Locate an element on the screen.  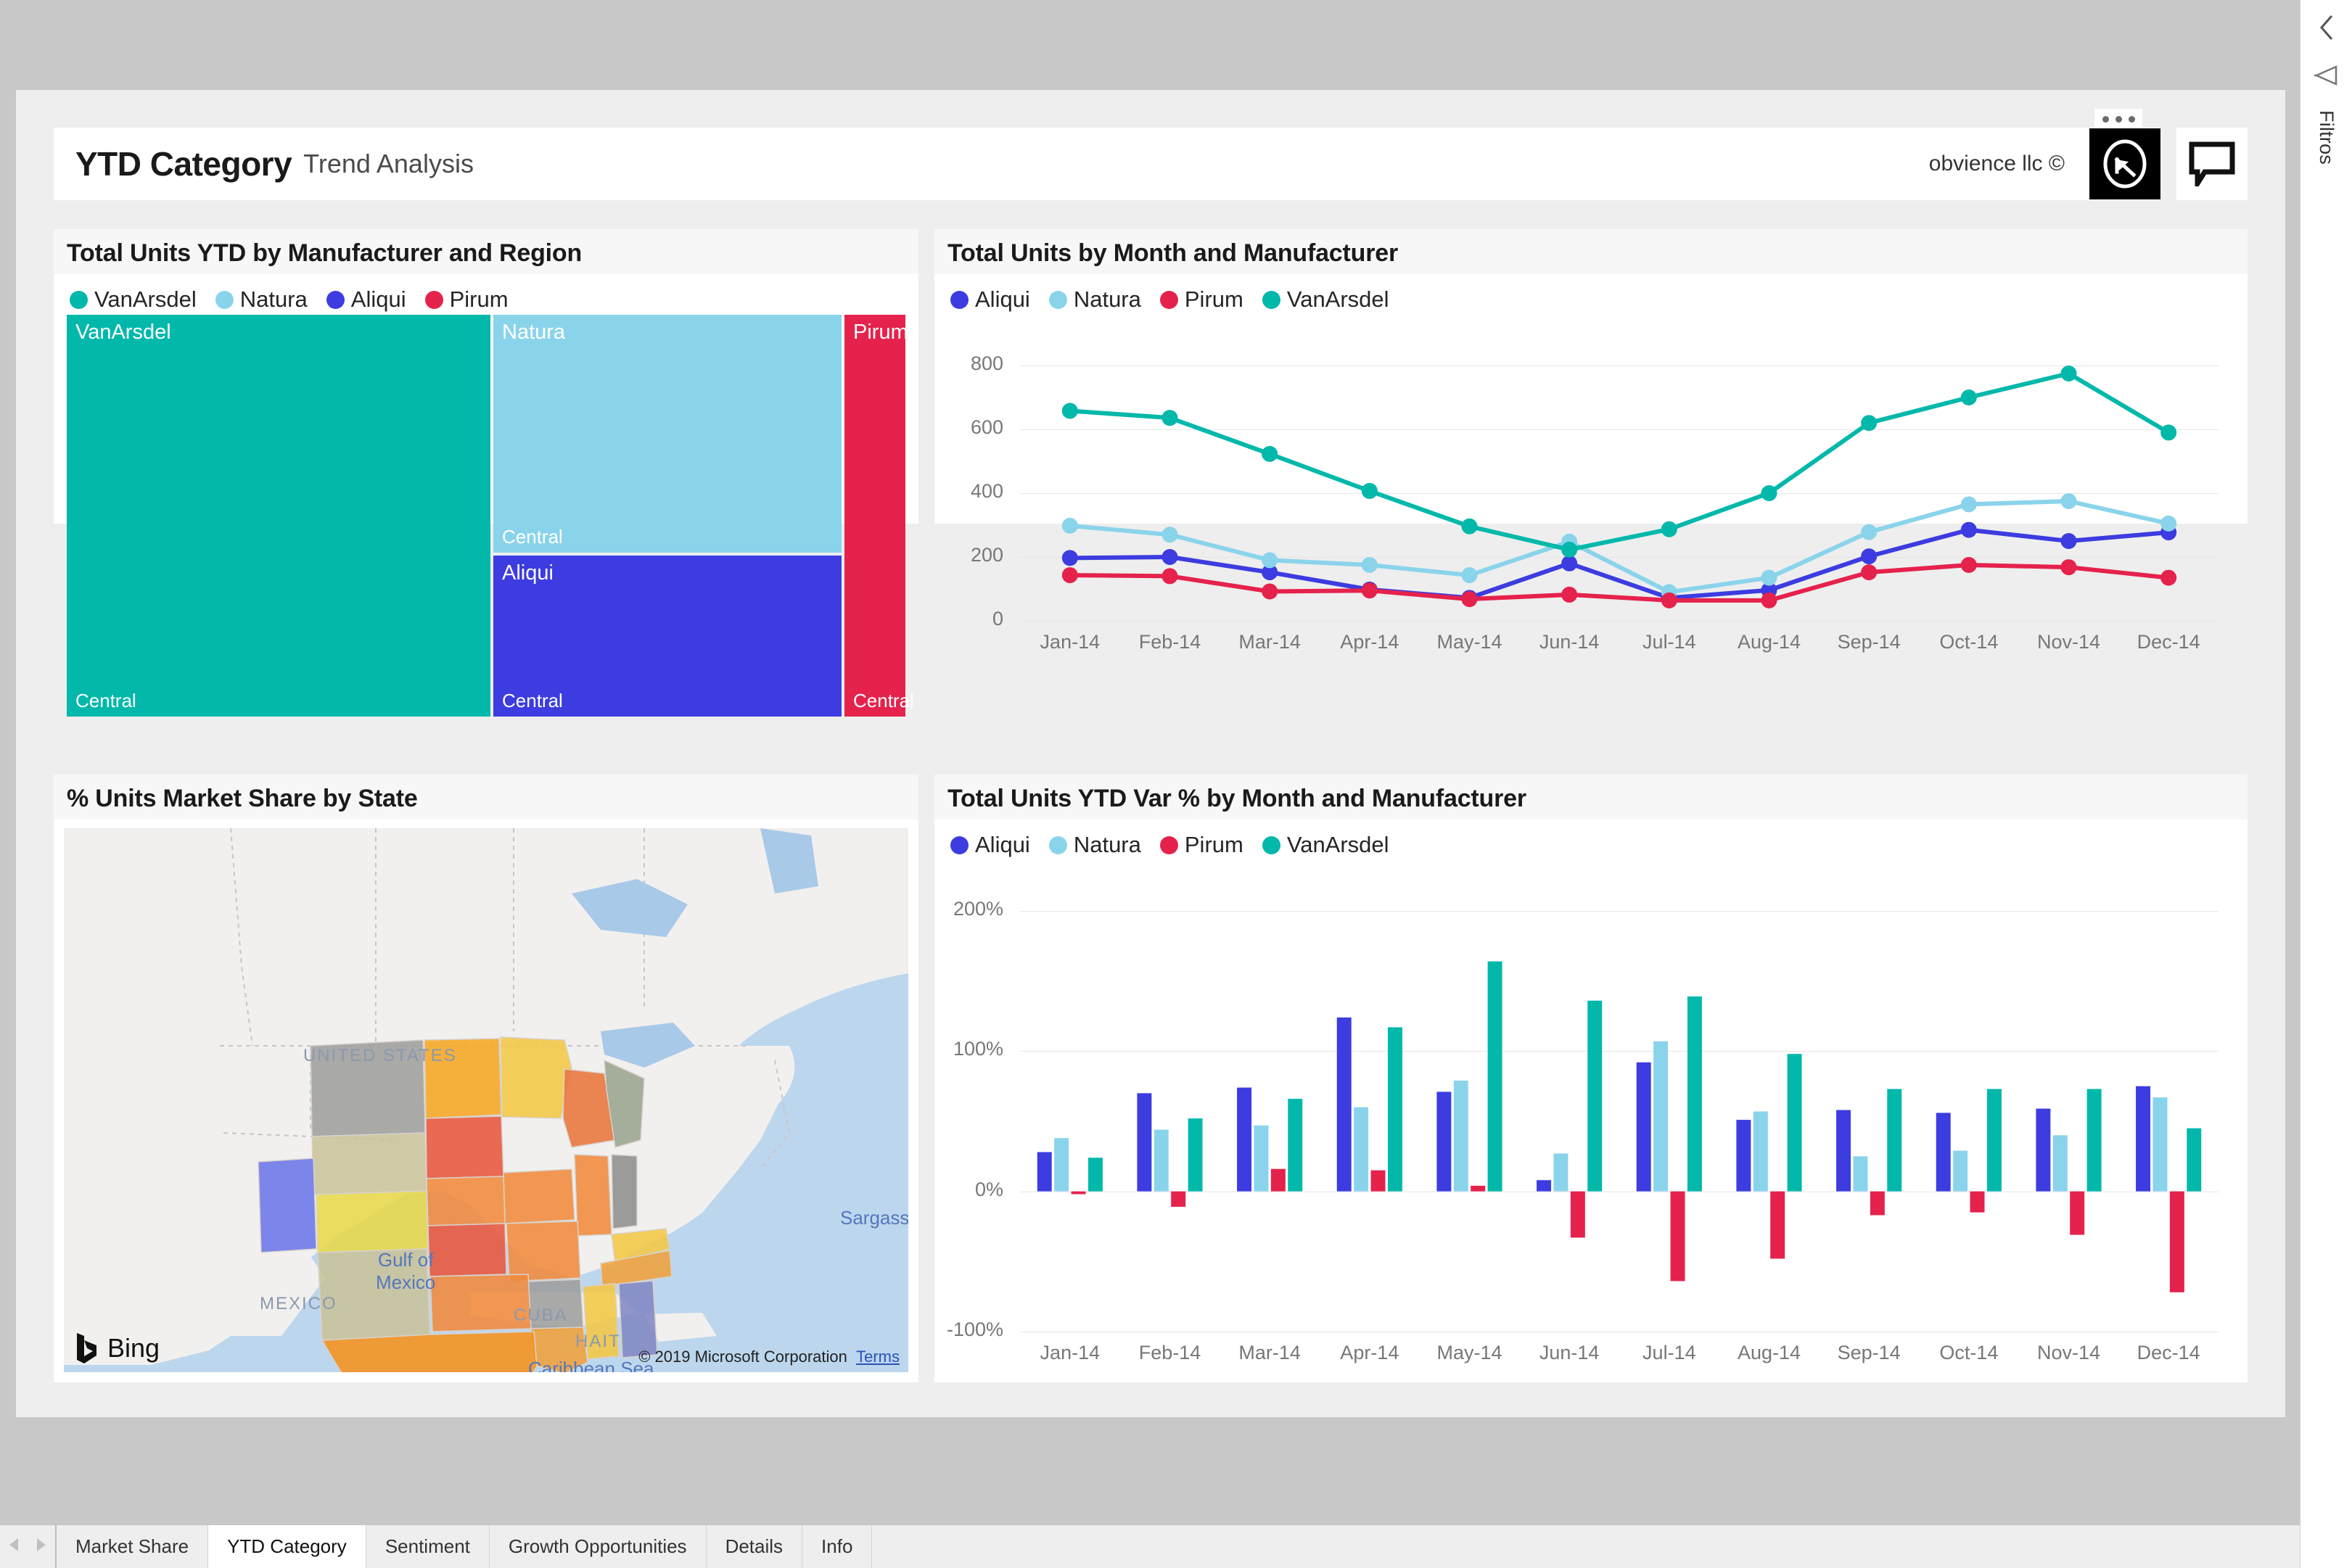
x-axis-tick-label: Jul-14 is located at coordinates (1669, 642).